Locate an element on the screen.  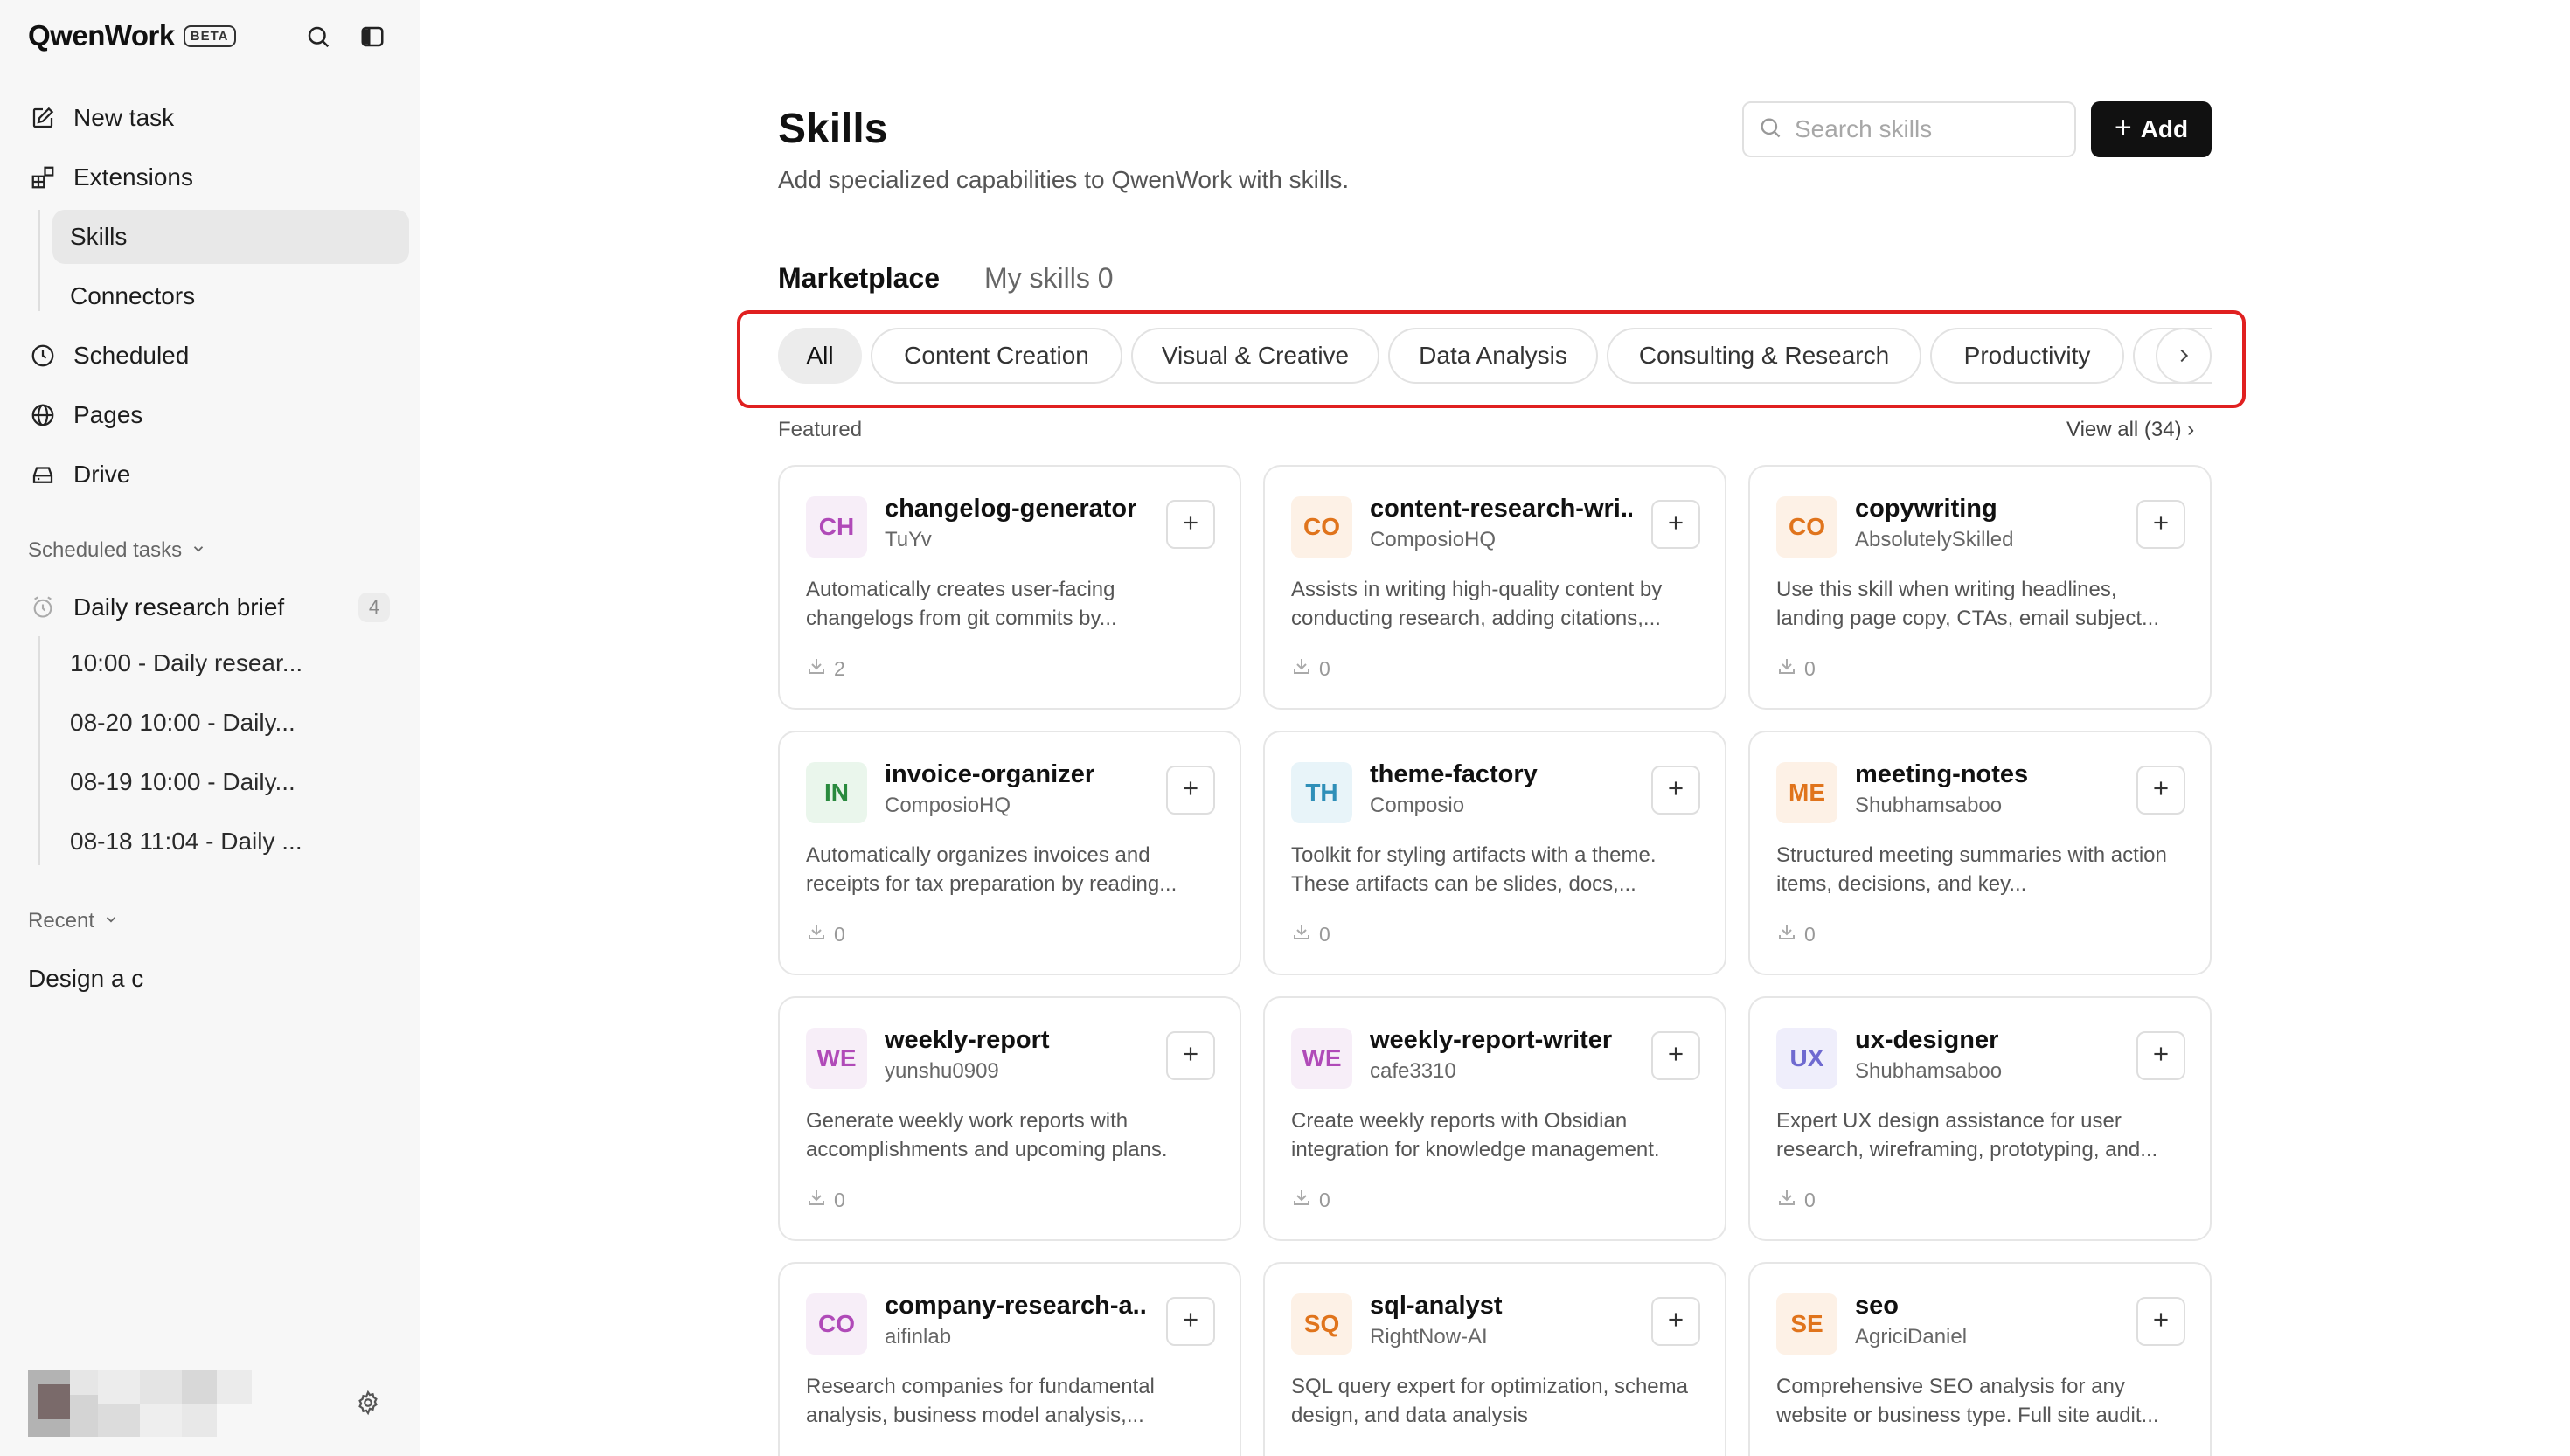
sidebar-item-extensions: Extensions is located at coordinates (212, 177).